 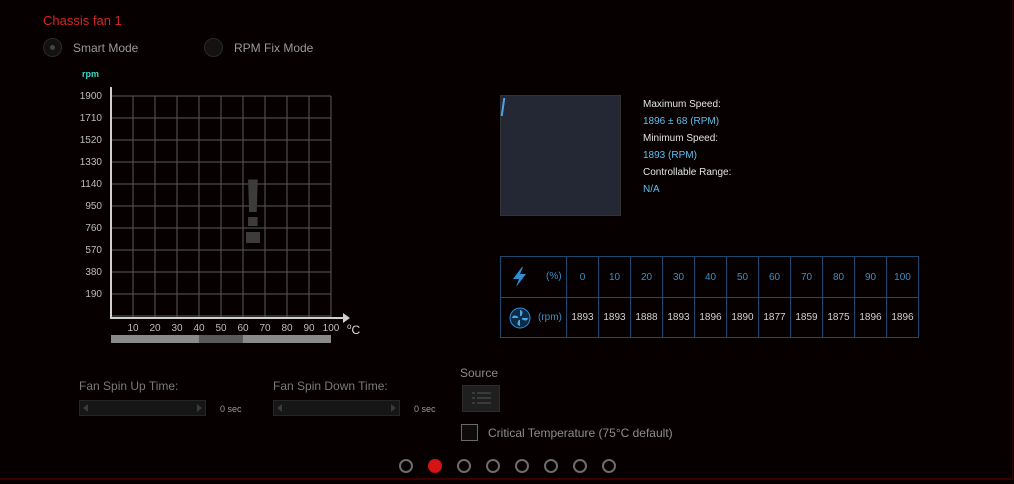 I want to click on spin-up-slider, so click(x=142, y=408).